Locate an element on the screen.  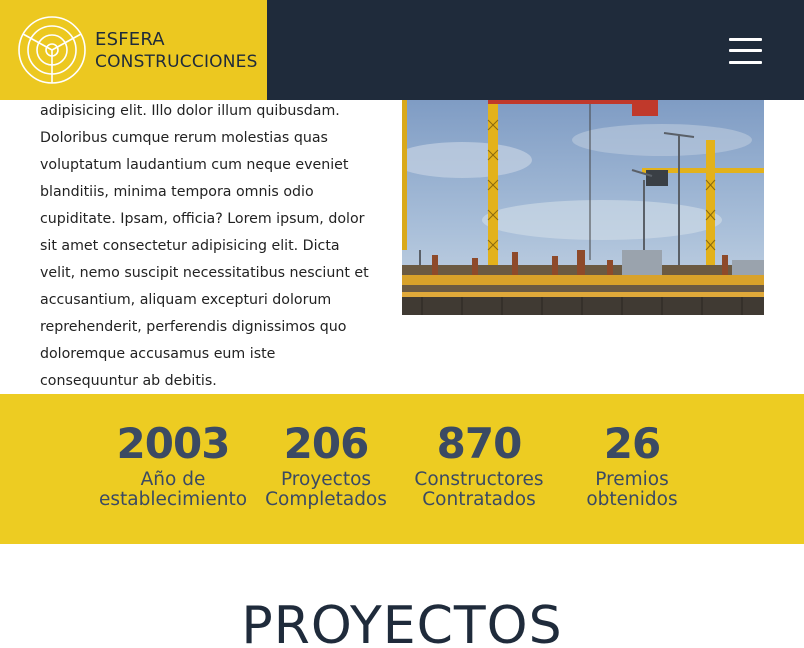
stat-number: 206 is located at coordinates (326, 443).